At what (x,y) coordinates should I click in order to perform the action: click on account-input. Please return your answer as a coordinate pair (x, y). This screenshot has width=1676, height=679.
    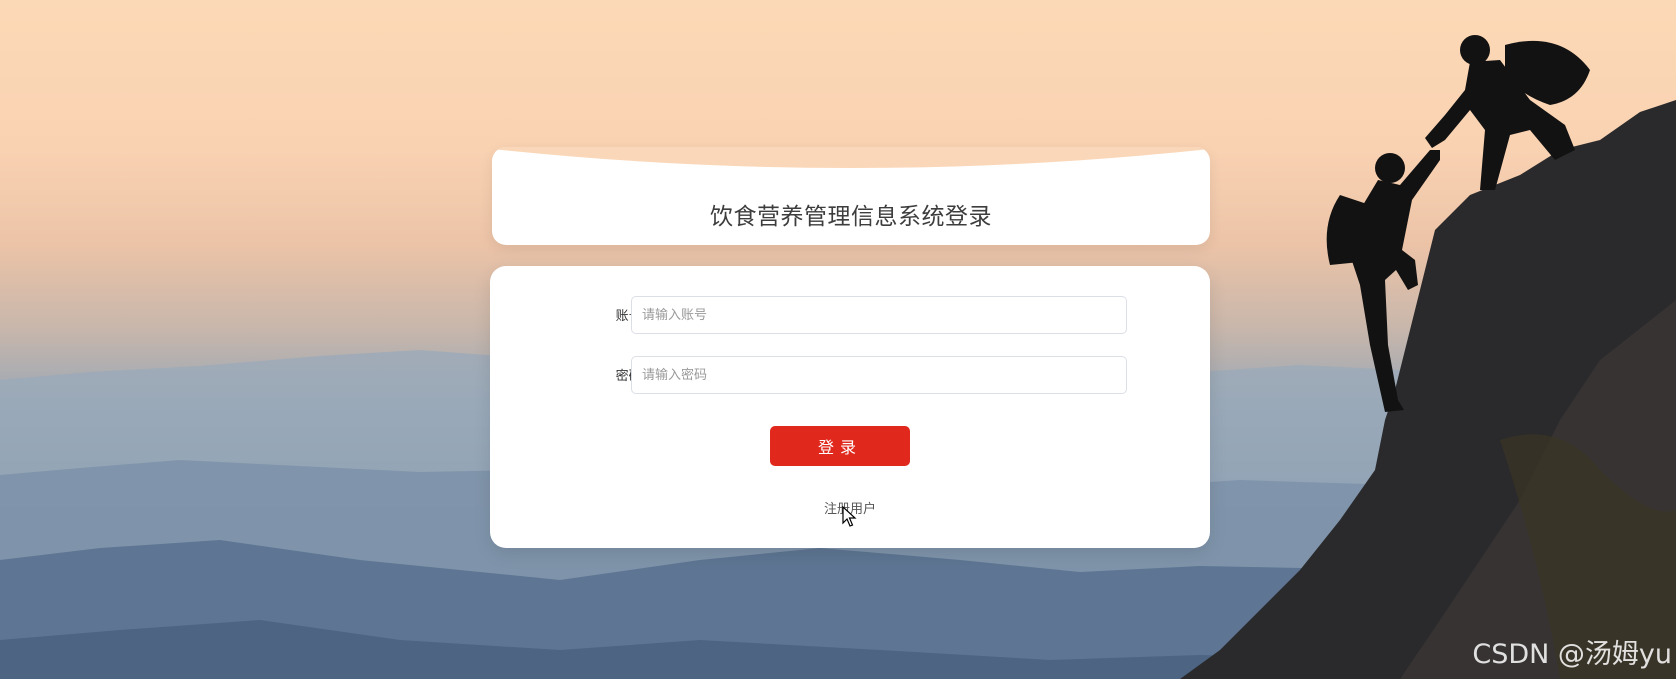
    Looking at the image, I should click on (879, 315).